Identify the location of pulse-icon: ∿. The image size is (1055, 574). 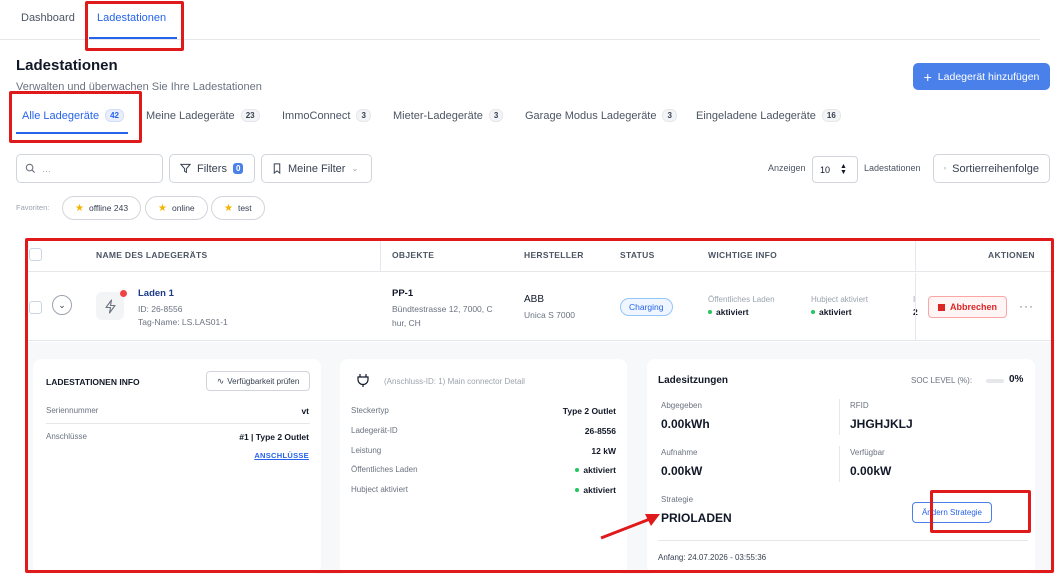
(220, 380).